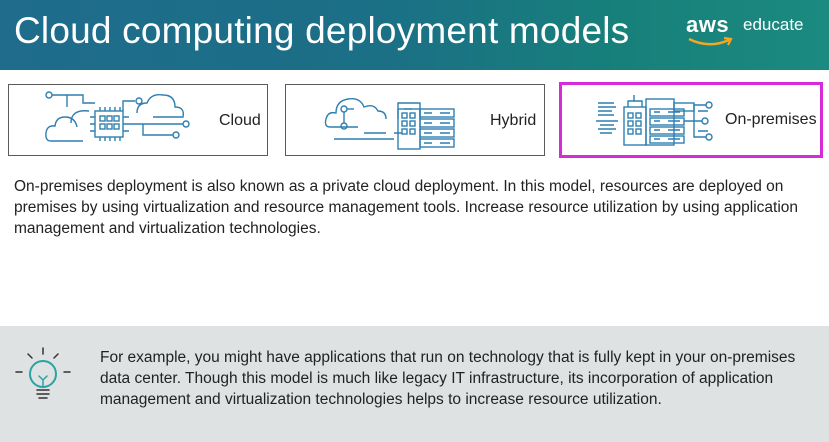 This screenshot has height=442, width=829. I want to click on logo-brand: aws, so click(708, 24).